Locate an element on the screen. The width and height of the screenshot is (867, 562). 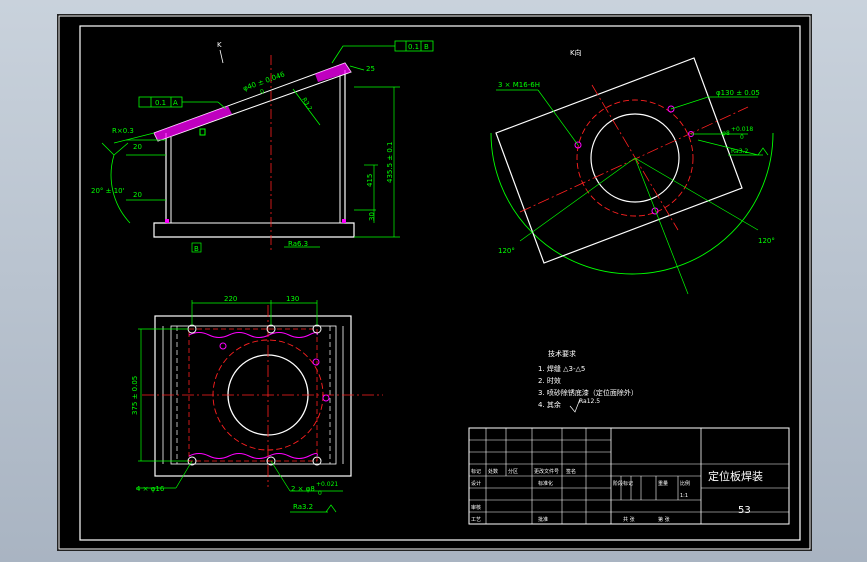
perp-tol-value: 0.1 is located at coordinates (160, 103).